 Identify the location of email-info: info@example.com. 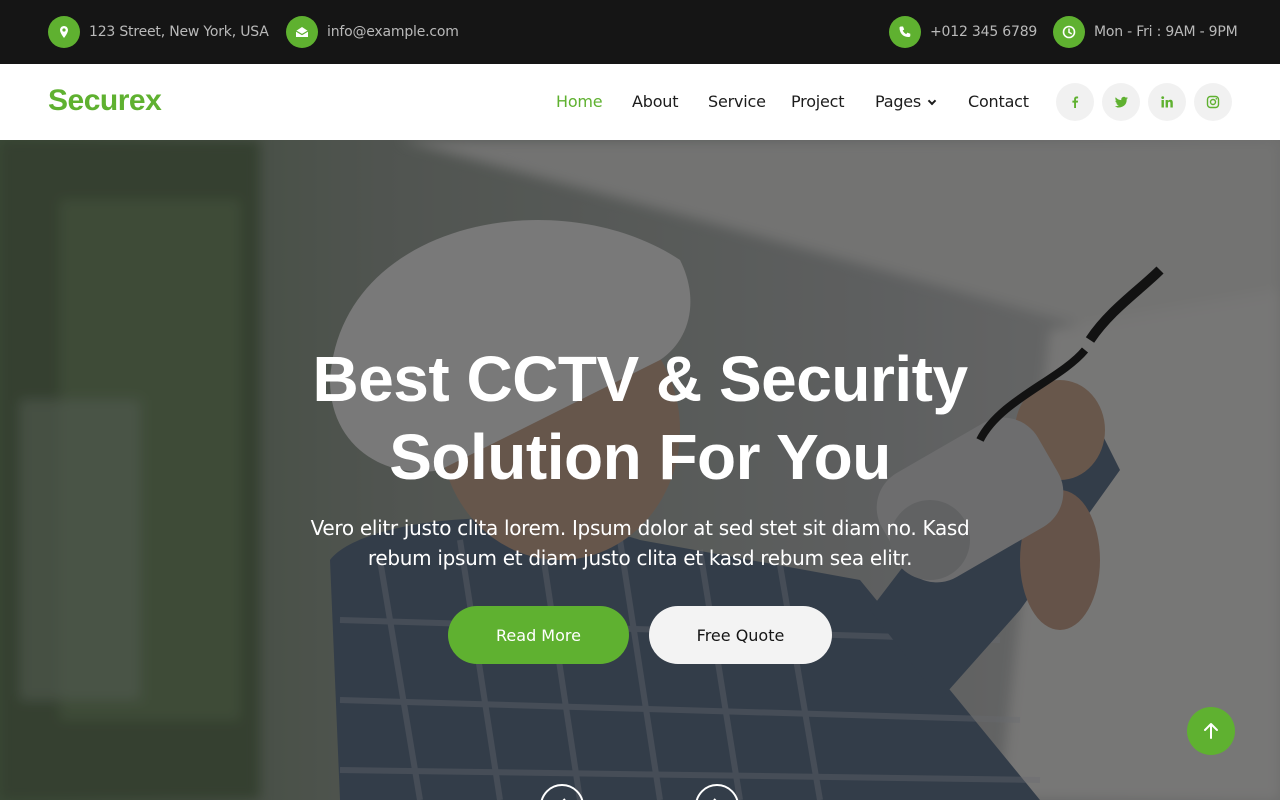
(372, 32).